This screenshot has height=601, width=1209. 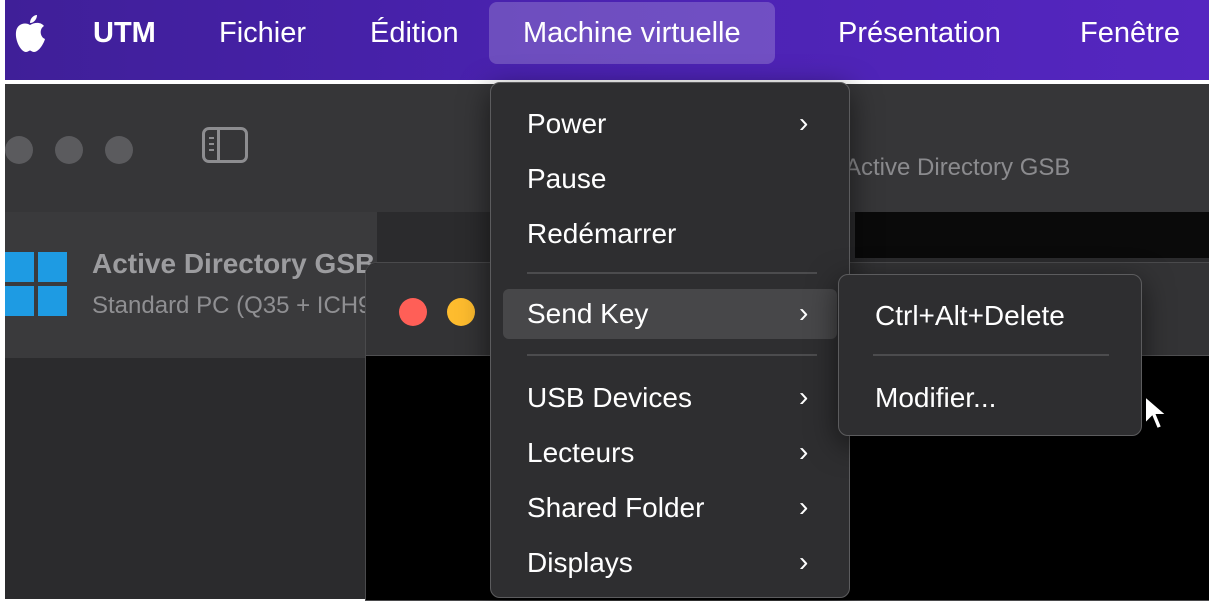 What do you see at coordinates (36, 284) in the screenshot?
I see `windows-logo-icon` at bounding box center [36, 284].